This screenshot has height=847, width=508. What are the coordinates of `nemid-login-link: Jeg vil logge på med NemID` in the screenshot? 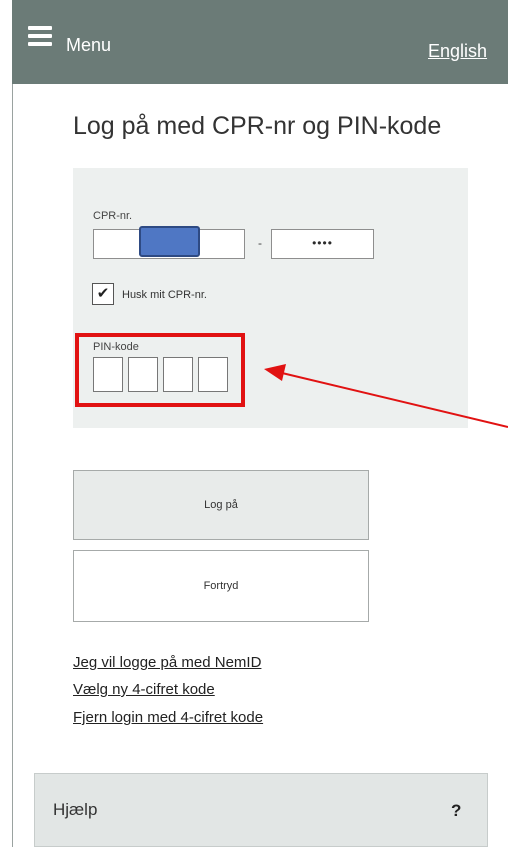 It's located at (167, 662).